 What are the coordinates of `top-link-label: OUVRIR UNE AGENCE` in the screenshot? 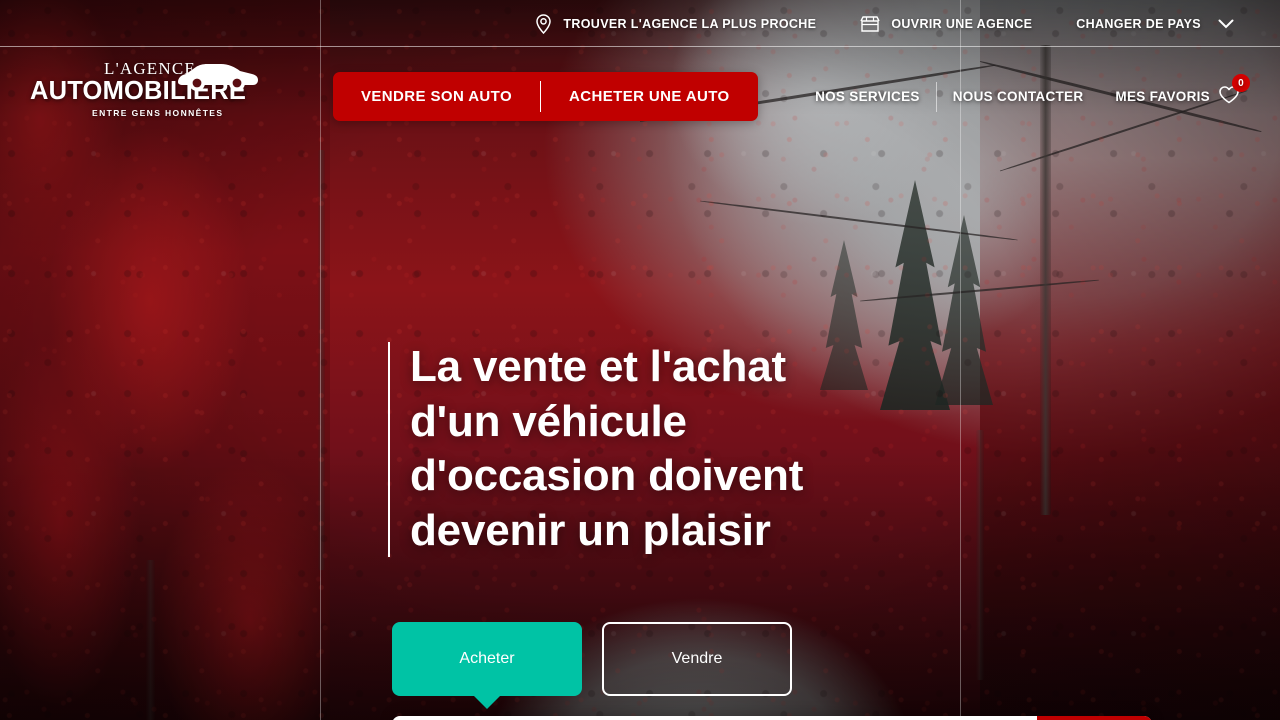 It's located at (962, 23).